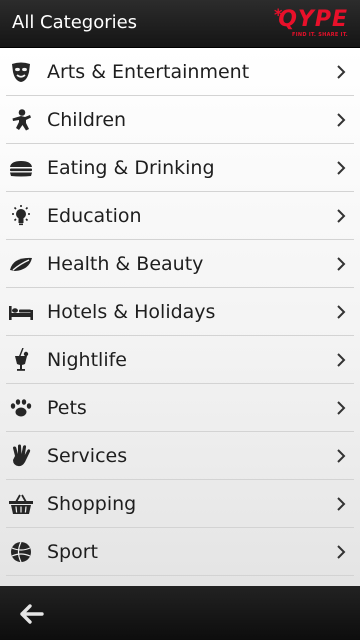  I want to click on category-label: Sport, so click(73, 552).